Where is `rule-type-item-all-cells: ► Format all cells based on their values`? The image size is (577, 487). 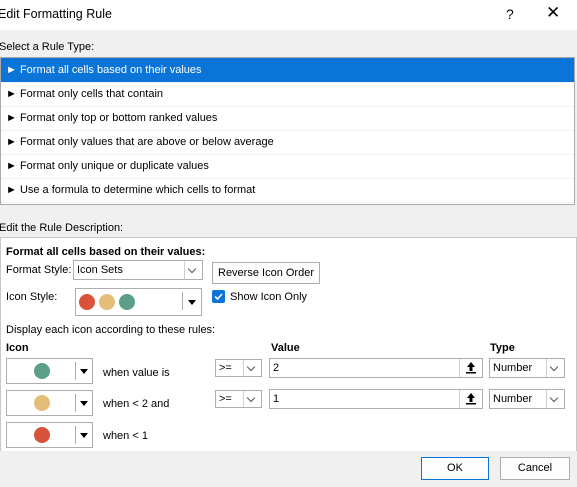
rule-type-item-all-cells: ► Format all cells based on their values is located at coordinates (287, 70).